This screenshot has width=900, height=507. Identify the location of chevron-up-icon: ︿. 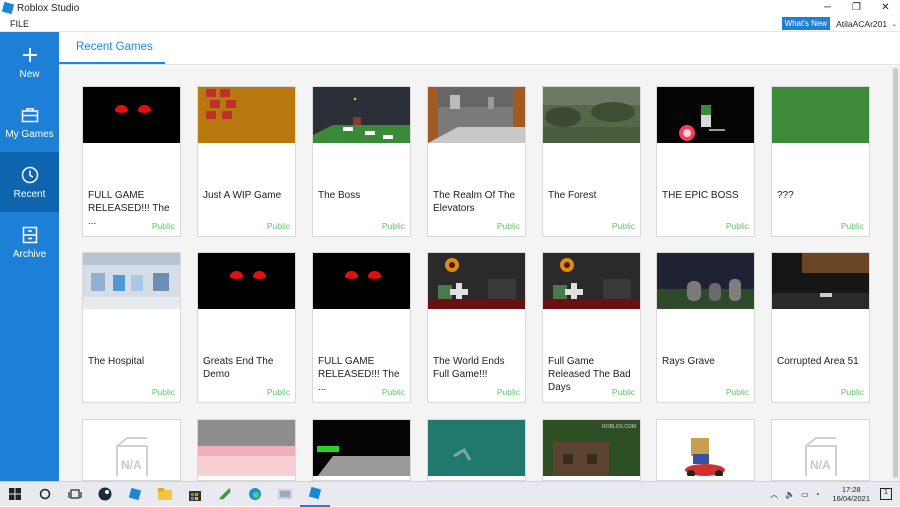
(774, 494).